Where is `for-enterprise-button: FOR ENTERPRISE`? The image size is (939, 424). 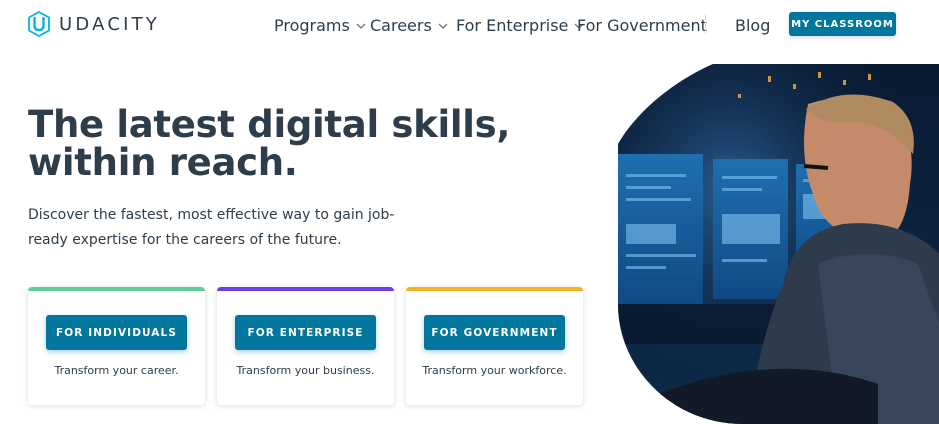 for-enterprise-button: FOR ENTERPRISE is located at coordinates (305, 332).